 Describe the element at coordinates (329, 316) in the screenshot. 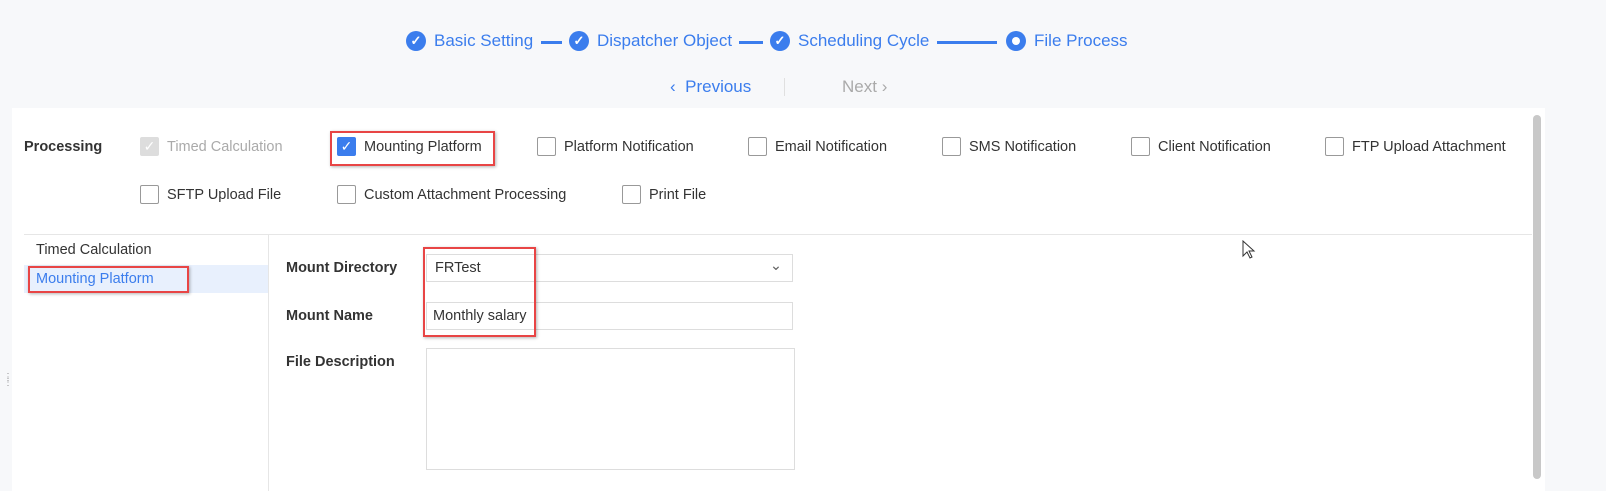

I see `mount-name-label: Mount Name` at that location.